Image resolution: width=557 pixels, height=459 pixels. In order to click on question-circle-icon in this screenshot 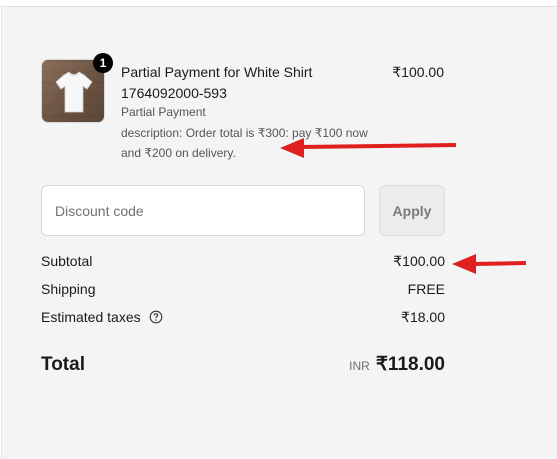, I will do `click(156, 317)`.